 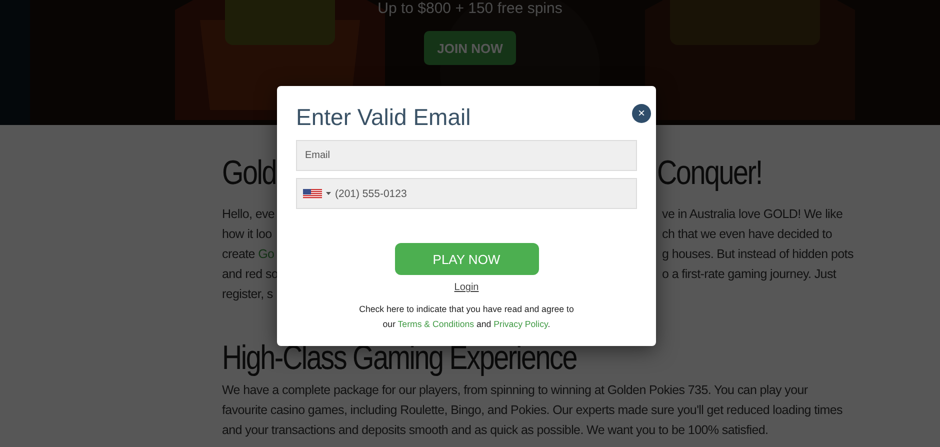 I want to click on heading: Gold, so click(x=249, y=173).